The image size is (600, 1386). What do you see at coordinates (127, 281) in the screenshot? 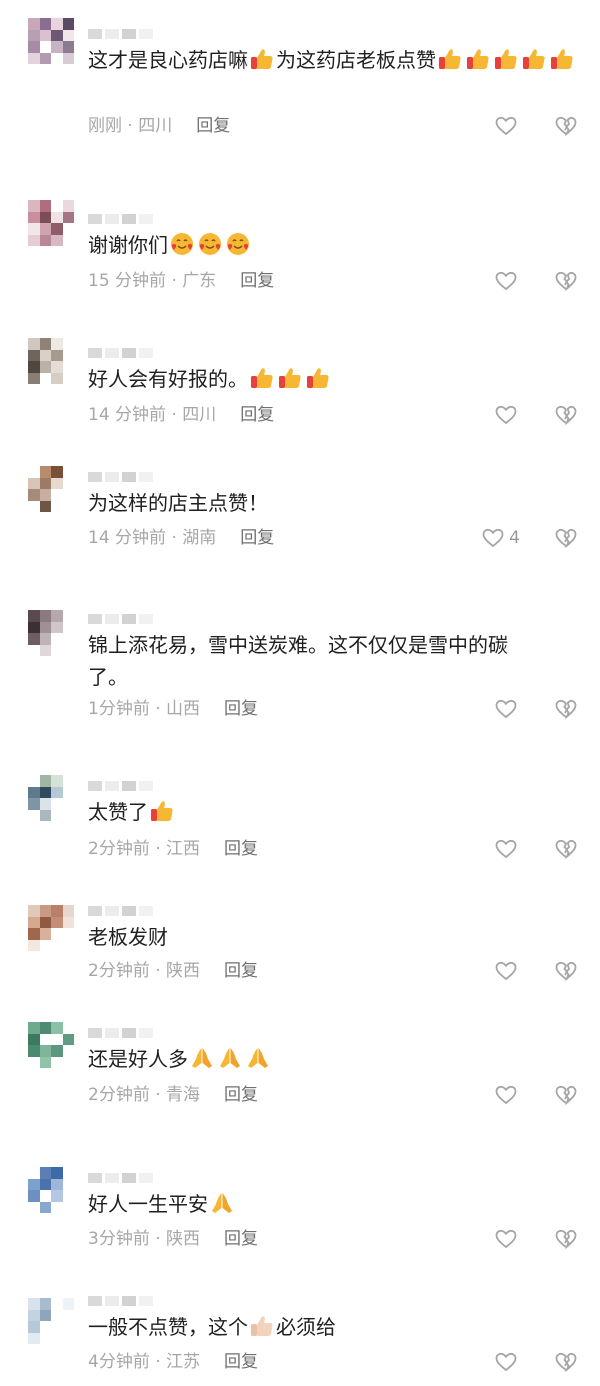
I see `comment-time: 15 分钟前` at bounding box center [127, 281].